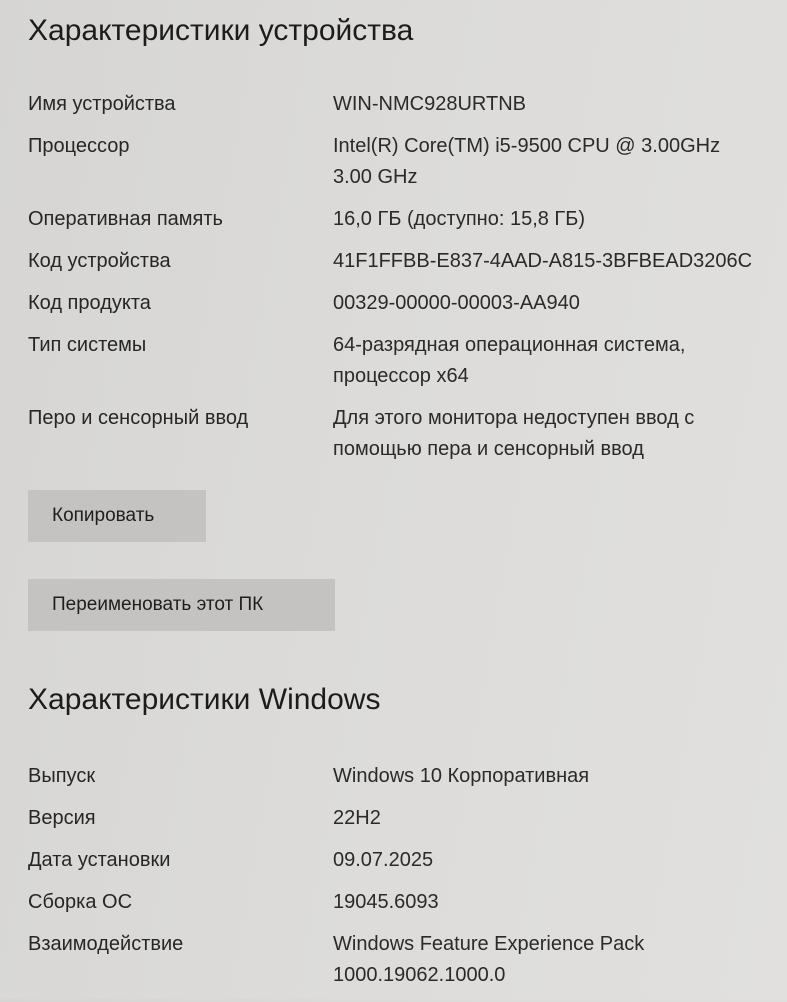  Describe the element at coordinates (106, 944) in the screenshot. I see `spec-label: Взаимодействие` at that location.